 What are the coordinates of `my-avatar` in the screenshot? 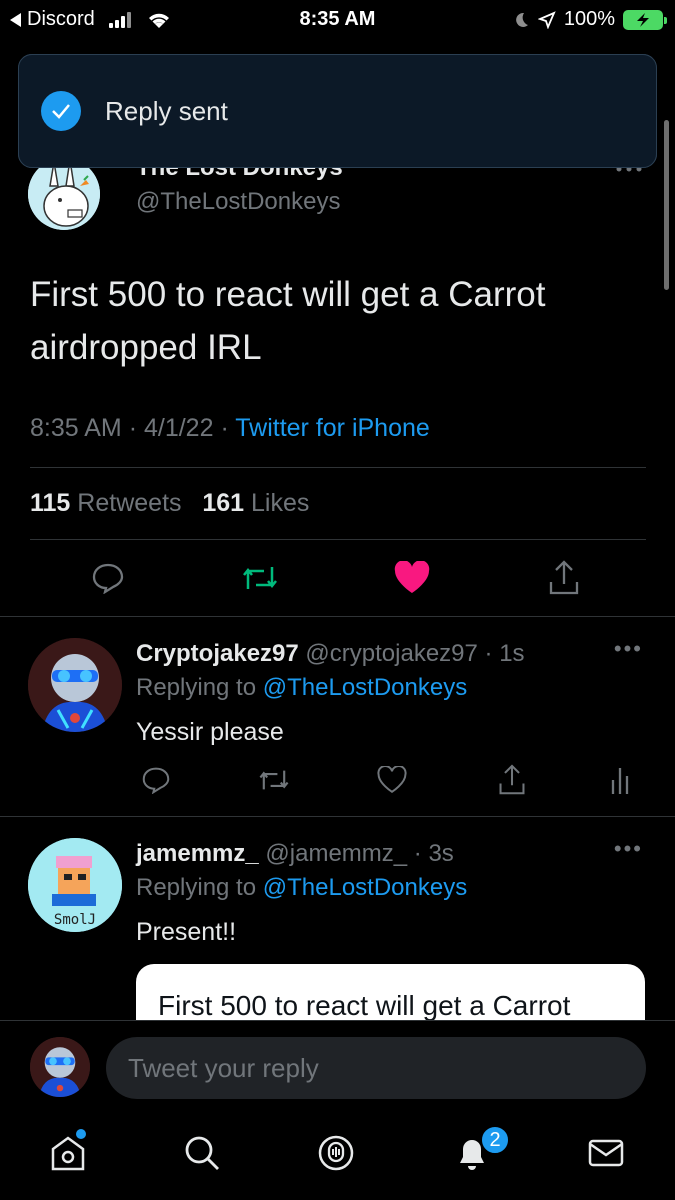 It's located at (60, 1067).